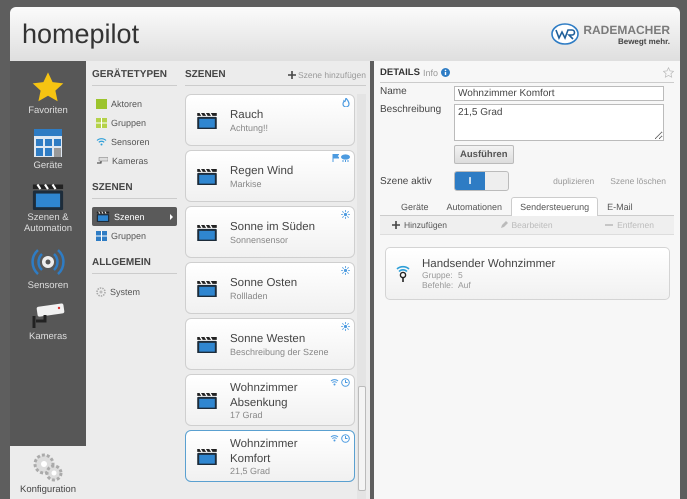  Describe the element at coordinates (565, 34) in the screenshot. I see `logo-icon` at that location.